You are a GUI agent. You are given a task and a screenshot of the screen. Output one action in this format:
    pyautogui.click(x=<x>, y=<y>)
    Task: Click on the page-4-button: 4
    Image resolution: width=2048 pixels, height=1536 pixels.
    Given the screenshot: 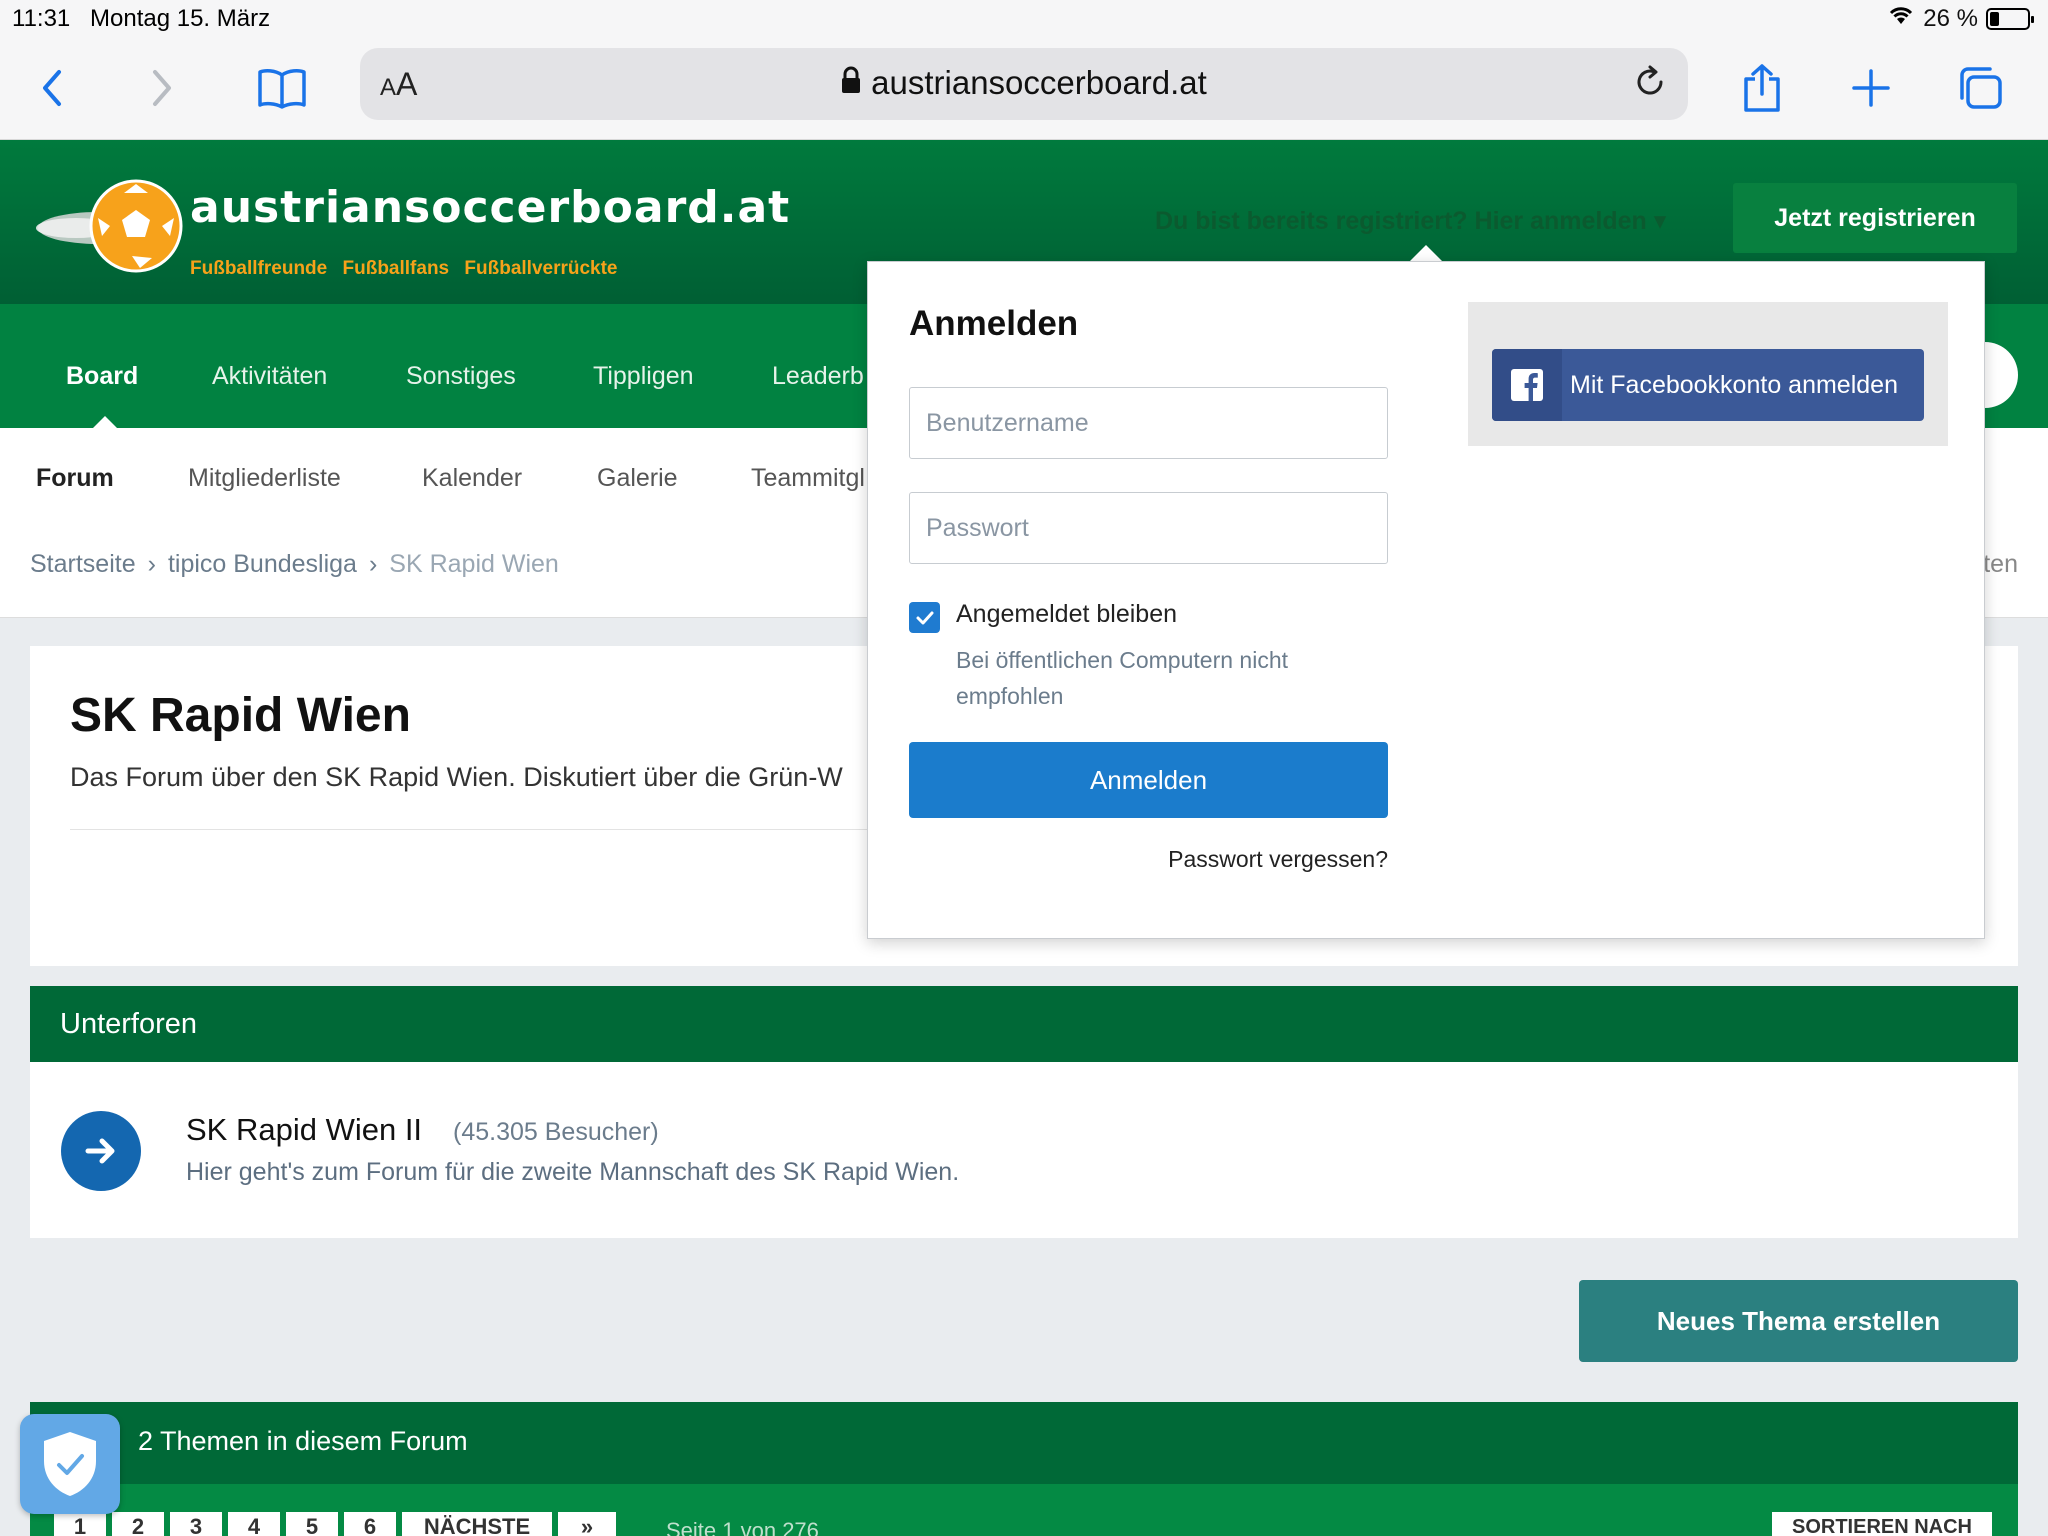 What is the action you would take?
    pyautogui.click(x=254, y=1524)
    